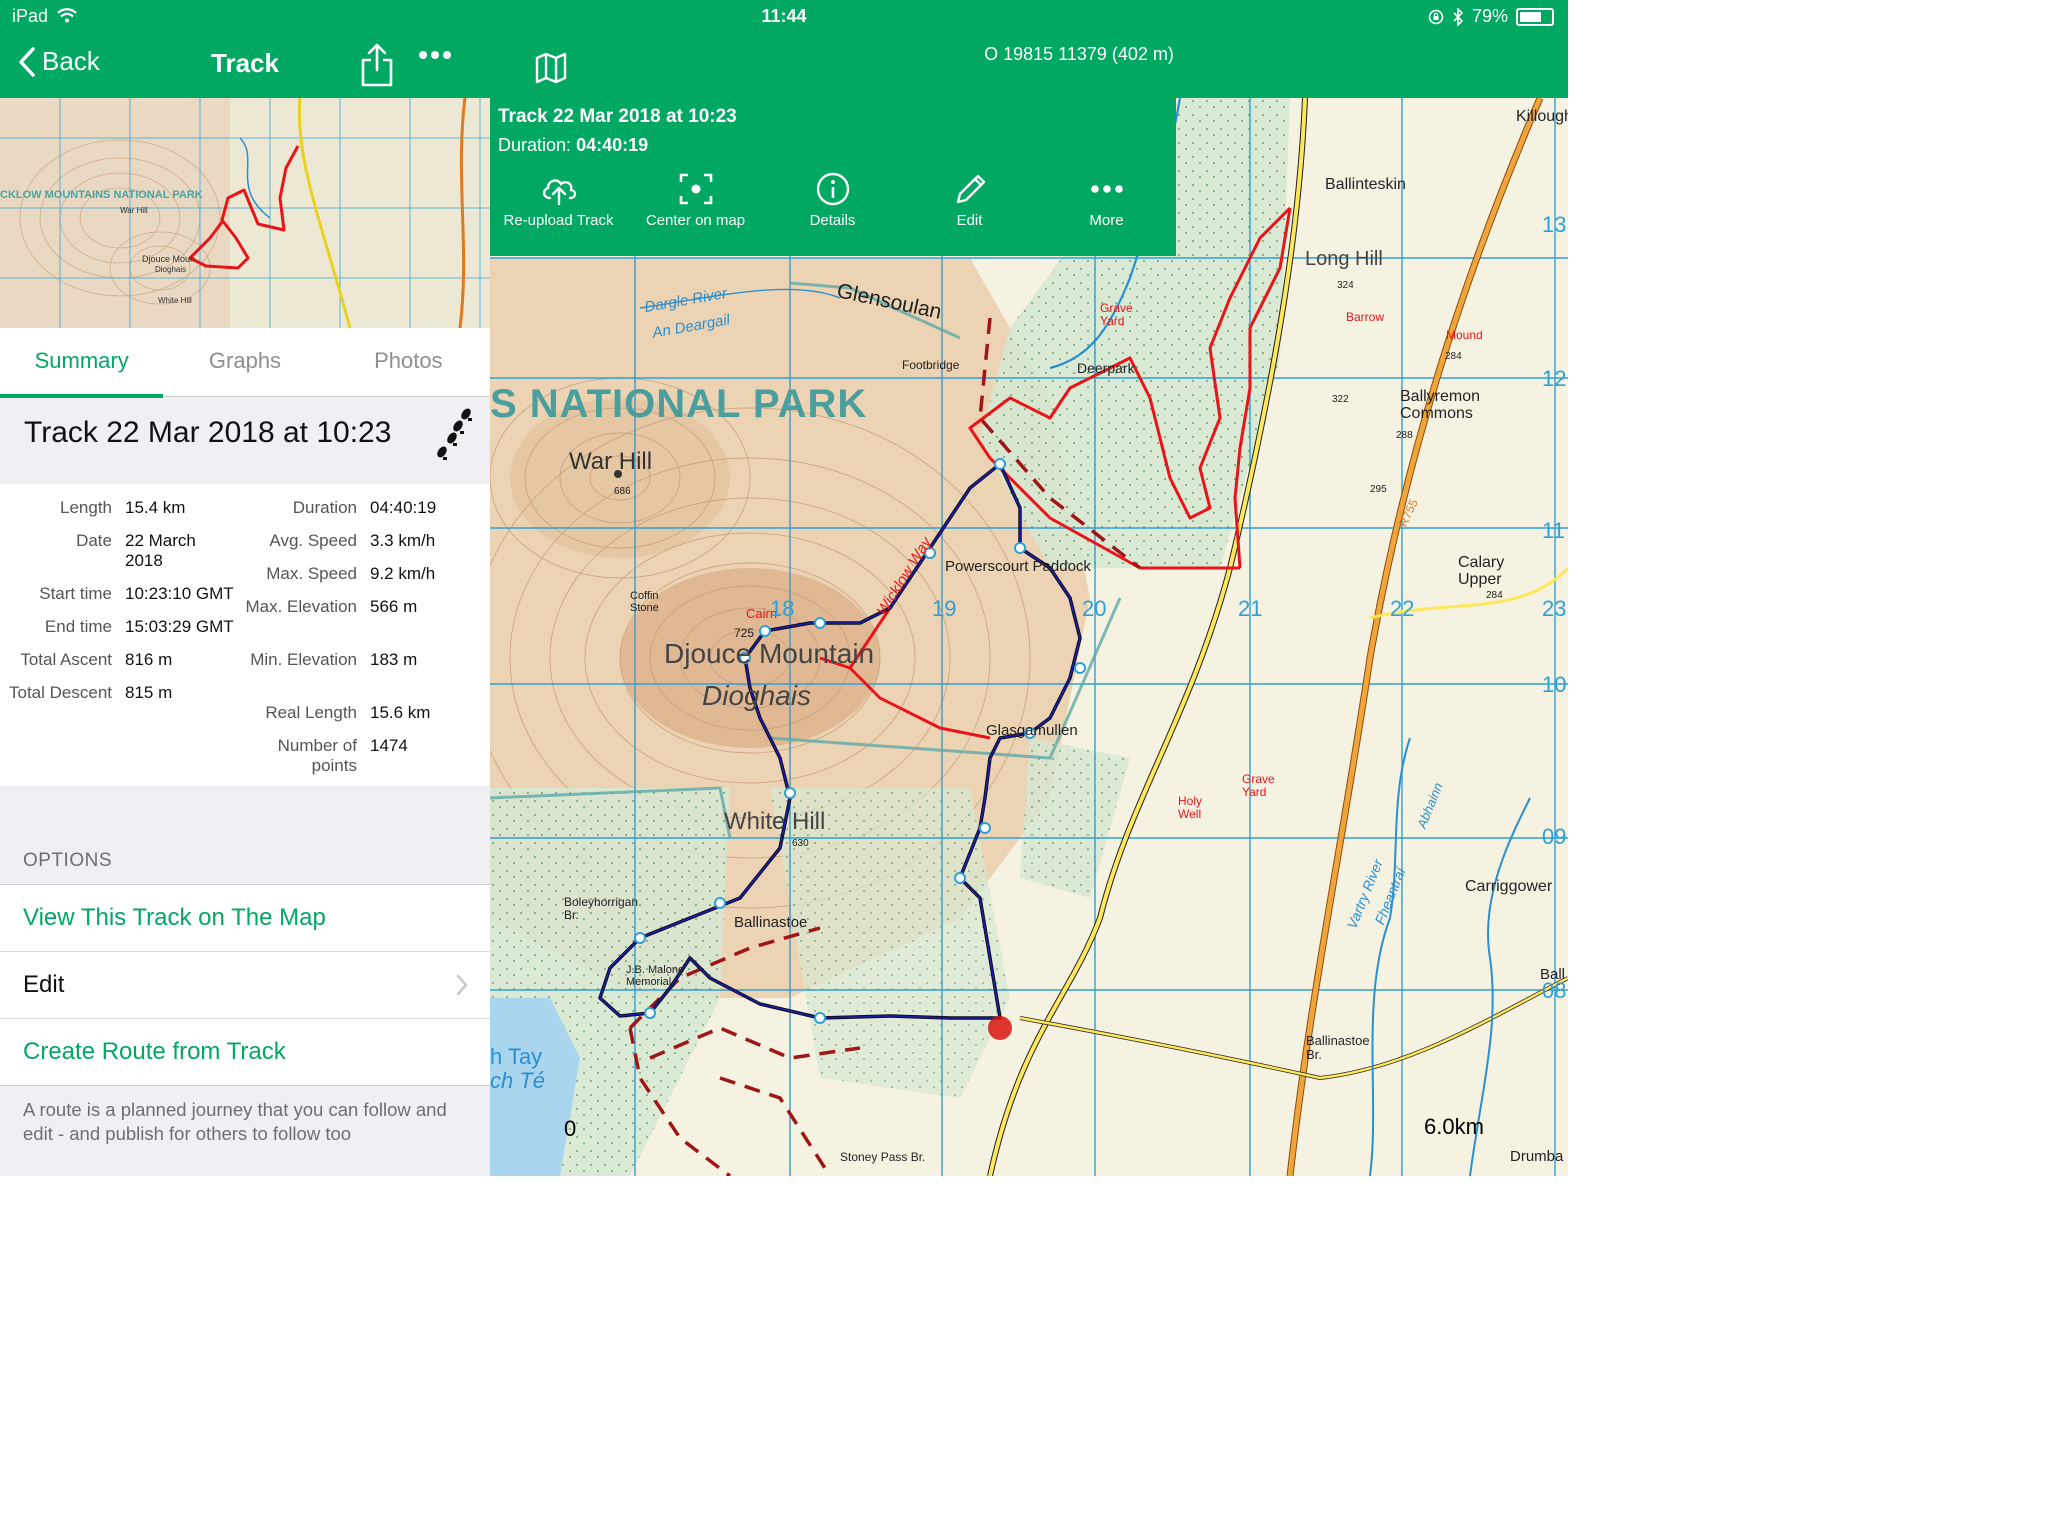  I want to click on status-bar: iPad 11:44 79%, so click(784, 17).